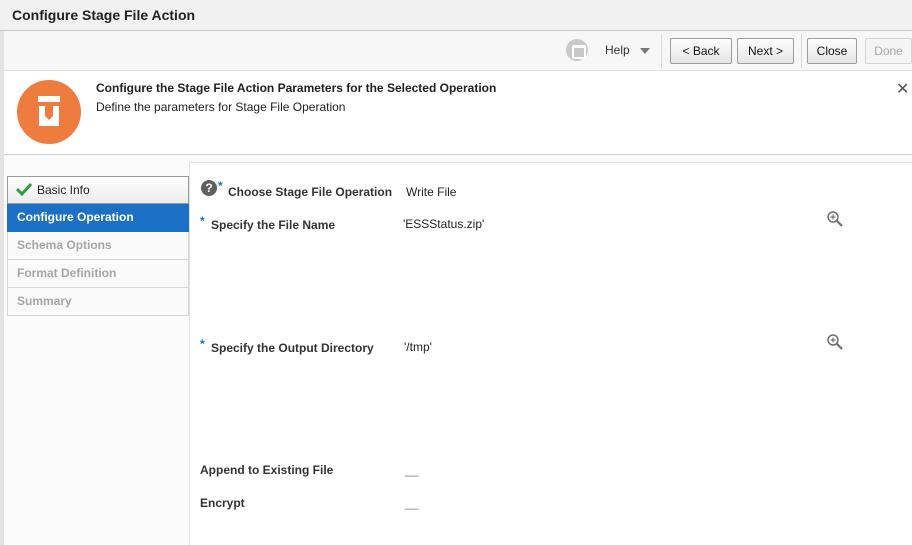  I want to click on done-button: Done, so click(888, 51).